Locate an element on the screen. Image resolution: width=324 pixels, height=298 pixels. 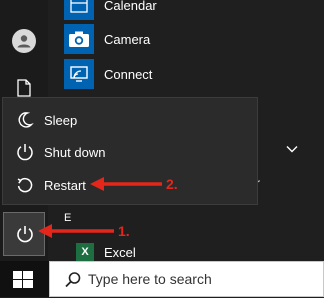
app-label: Camera is located at coordinates (127, 39).